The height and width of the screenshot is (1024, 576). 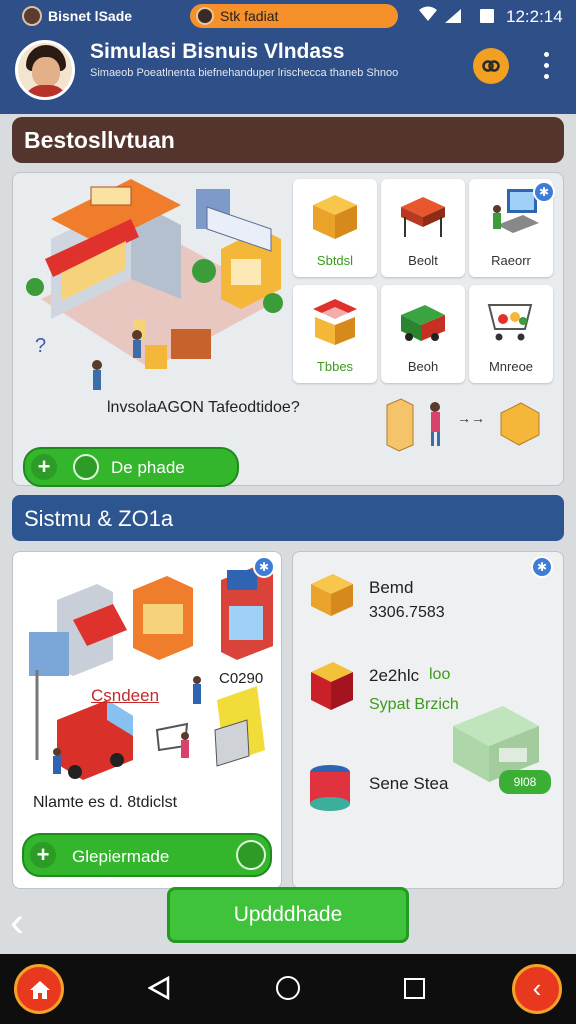 I want to click on notification-avatar-icon, so click(x=205, y=16).